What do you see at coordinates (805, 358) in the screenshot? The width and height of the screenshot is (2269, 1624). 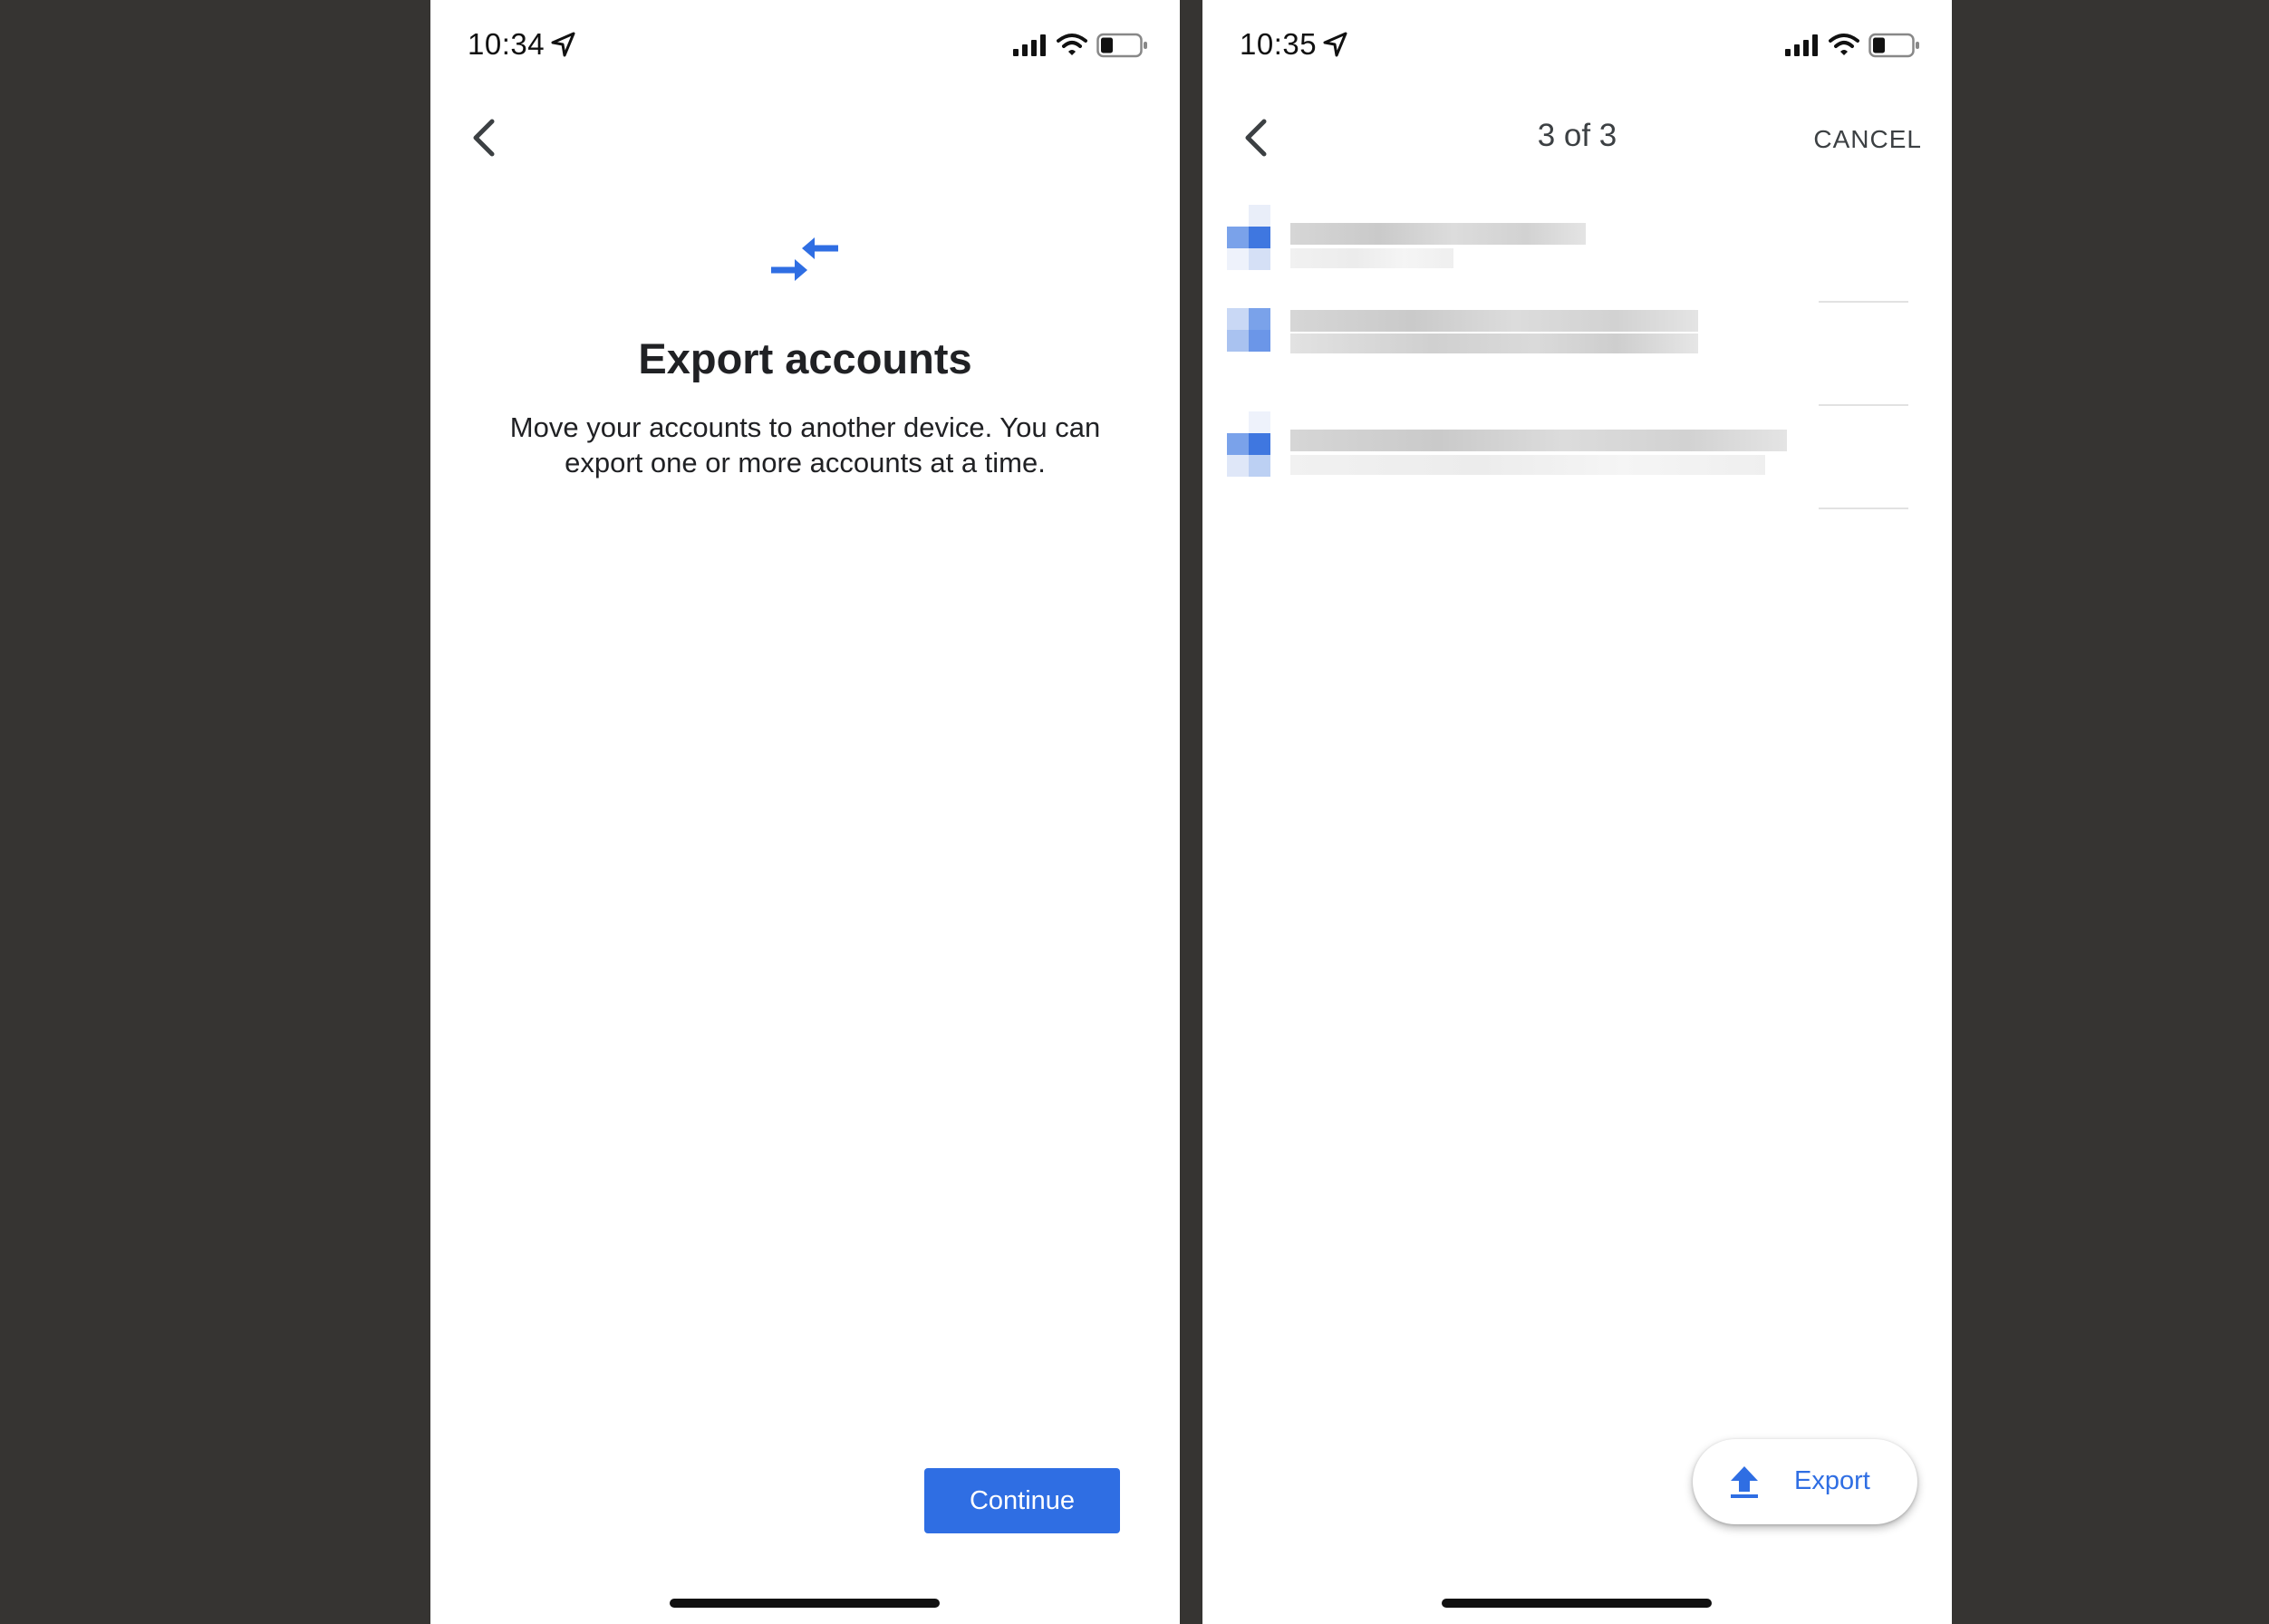 I see `page-title: Export accounts` at bounding box center [805, 358].